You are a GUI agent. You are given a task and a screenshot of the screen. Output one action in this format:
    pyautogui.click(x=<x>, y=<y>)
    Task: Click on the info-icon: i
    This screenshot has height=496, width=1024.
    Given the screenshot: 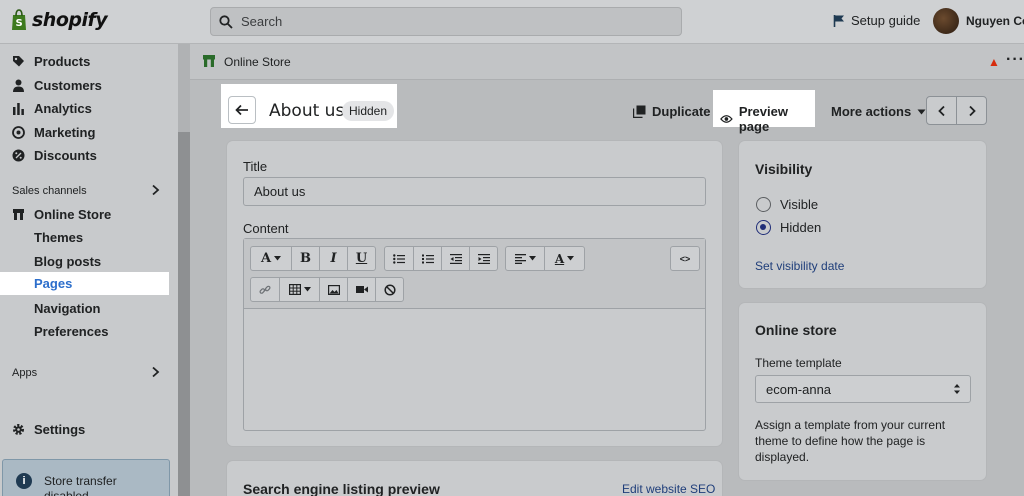 What is the action you would take?
    pyautogui.click(x=24, y=481)
    